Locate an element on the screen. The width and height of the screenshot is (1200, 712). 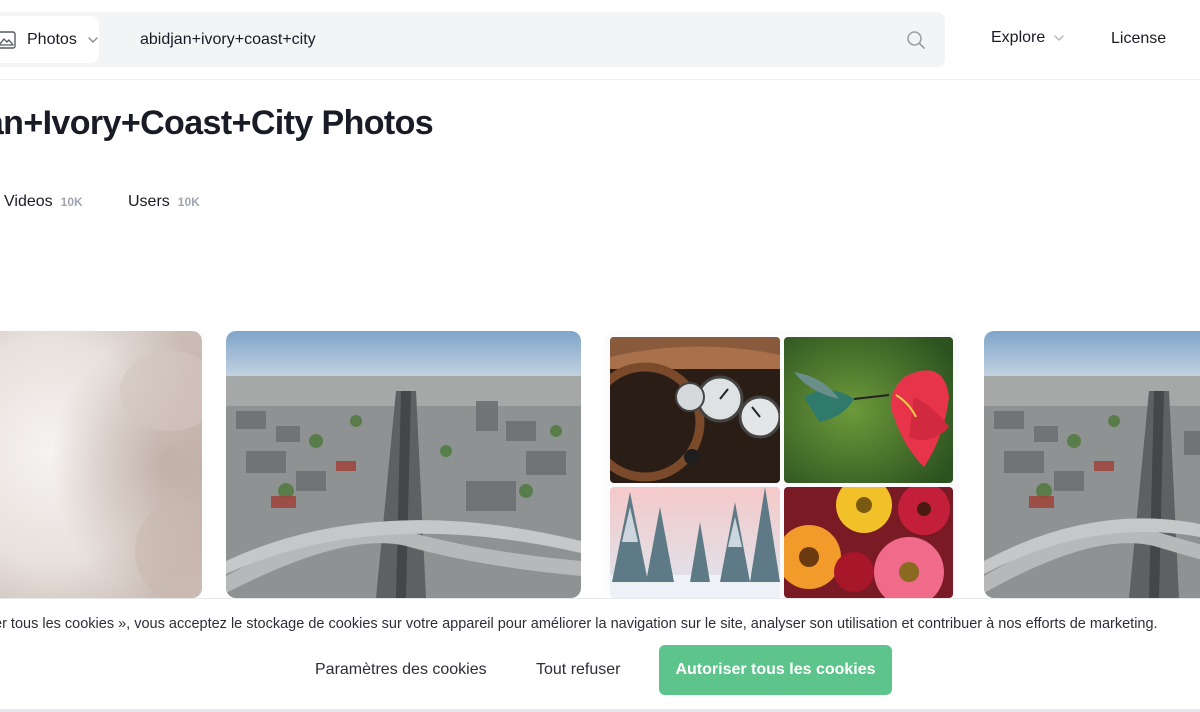
nav-explore-label: Explore is located at coordinates (1018, 37).